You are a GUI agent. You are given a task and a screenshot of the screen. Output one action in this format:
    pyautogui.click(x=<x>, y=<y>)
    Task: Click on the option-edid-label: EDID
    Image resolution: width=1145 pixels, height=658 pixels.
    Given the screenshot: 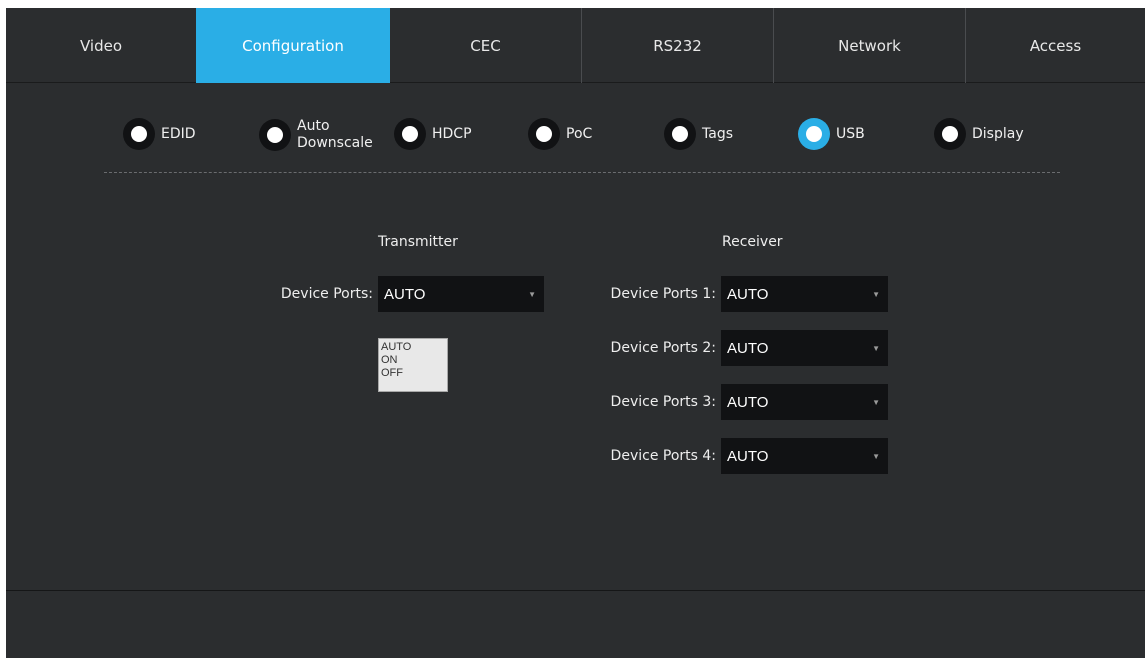 What is the action you would take?
    pyautogui.click(x=178, y=133)
    